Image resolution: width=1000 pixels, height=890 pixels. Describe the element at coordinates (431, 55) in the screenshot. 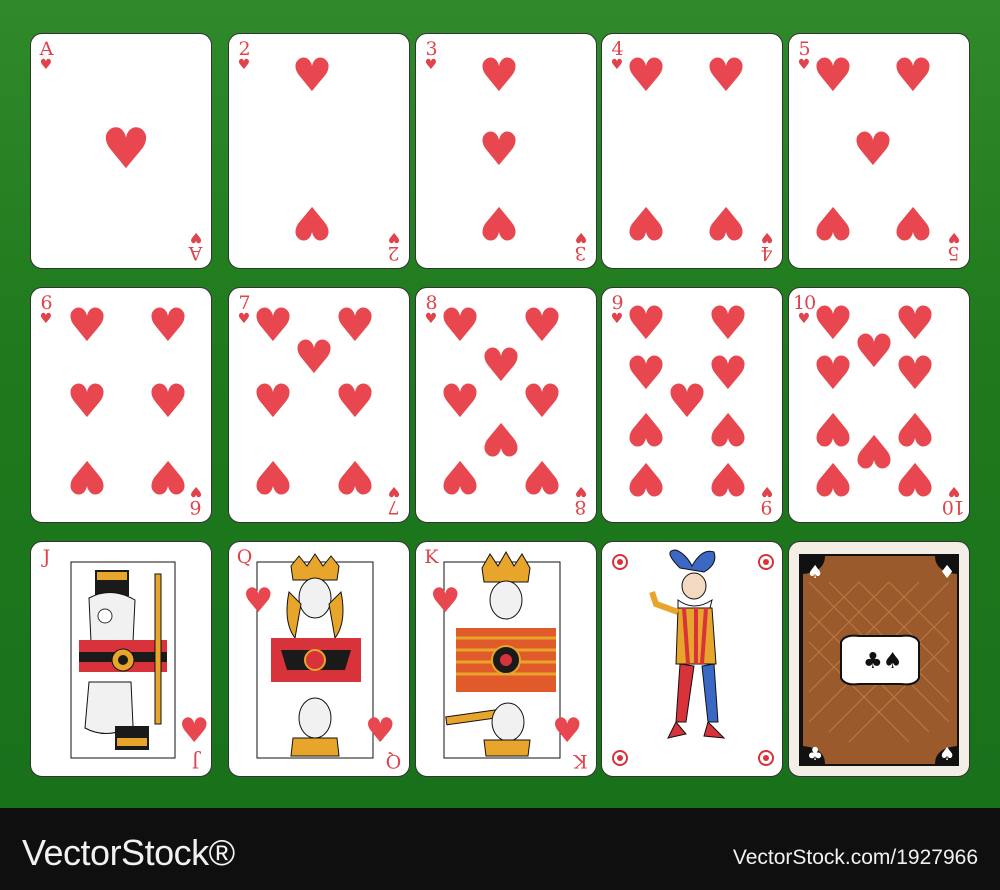

I see `card-index-top: 3 ♥` at that location.